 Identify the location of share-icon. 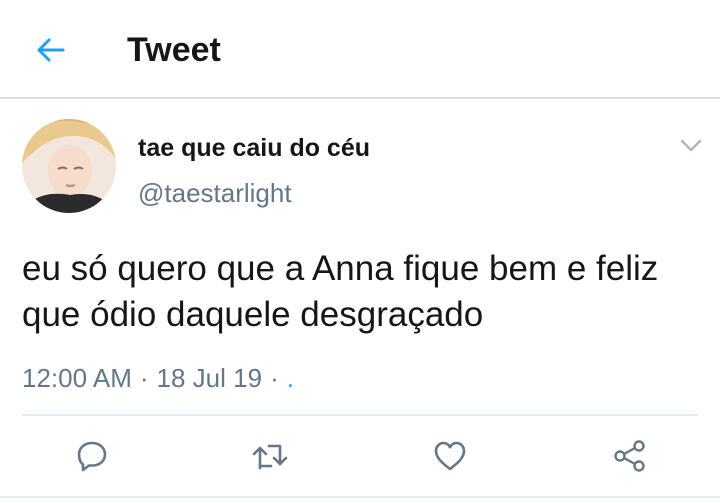
(629, 456).